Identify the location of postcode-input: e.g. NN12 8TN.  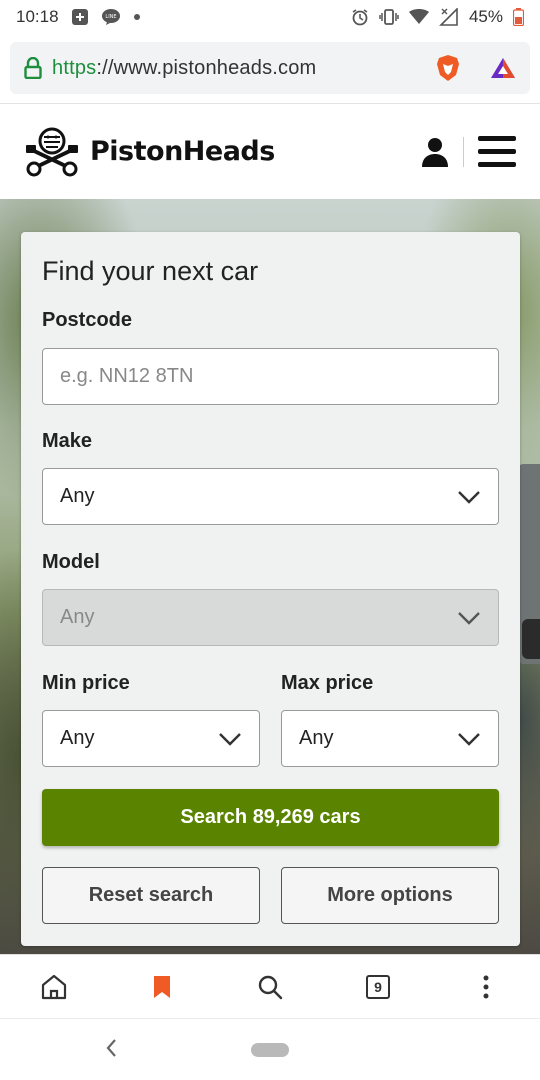
(270, 376).